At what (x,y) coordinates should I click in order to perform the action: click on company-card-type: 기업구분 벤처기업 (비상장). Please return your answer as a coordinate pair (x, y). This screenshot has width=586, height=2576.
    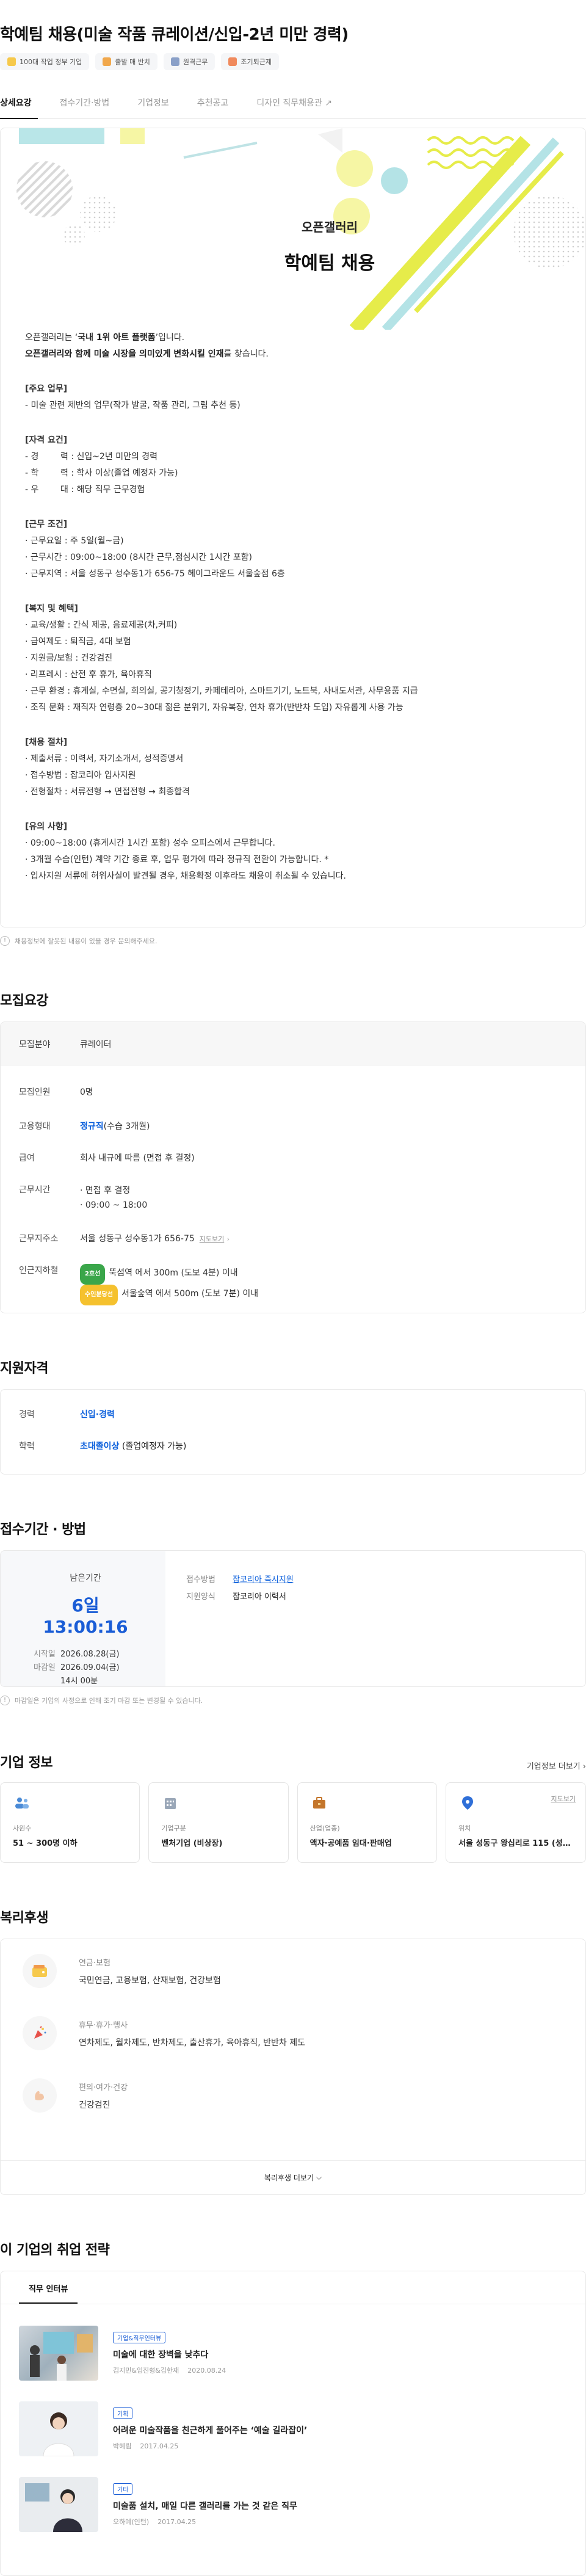
    Looking at the image, I should click on (218, 1822).